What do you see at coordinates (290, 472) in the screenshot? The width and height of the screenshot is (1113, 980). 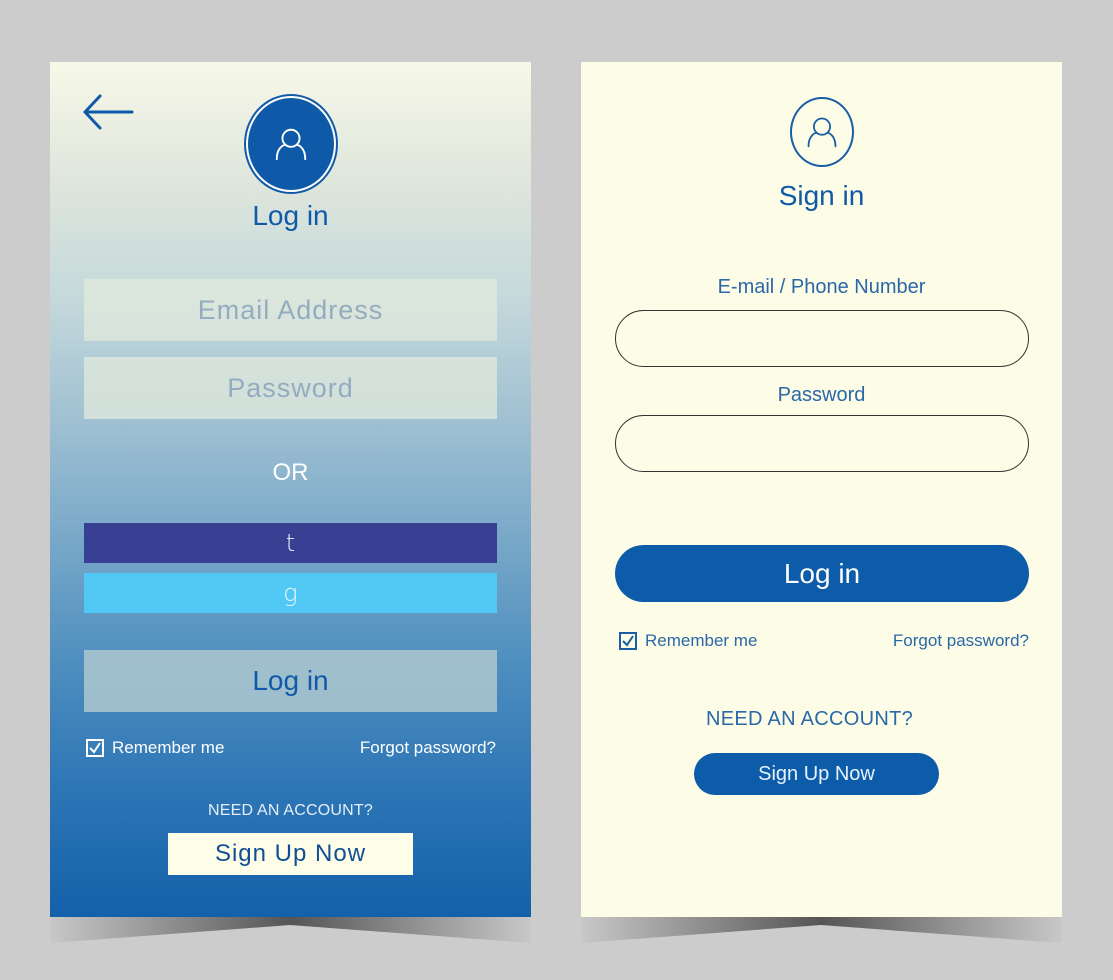 I see `or-divider: OR` at bounding box center [290, 472].